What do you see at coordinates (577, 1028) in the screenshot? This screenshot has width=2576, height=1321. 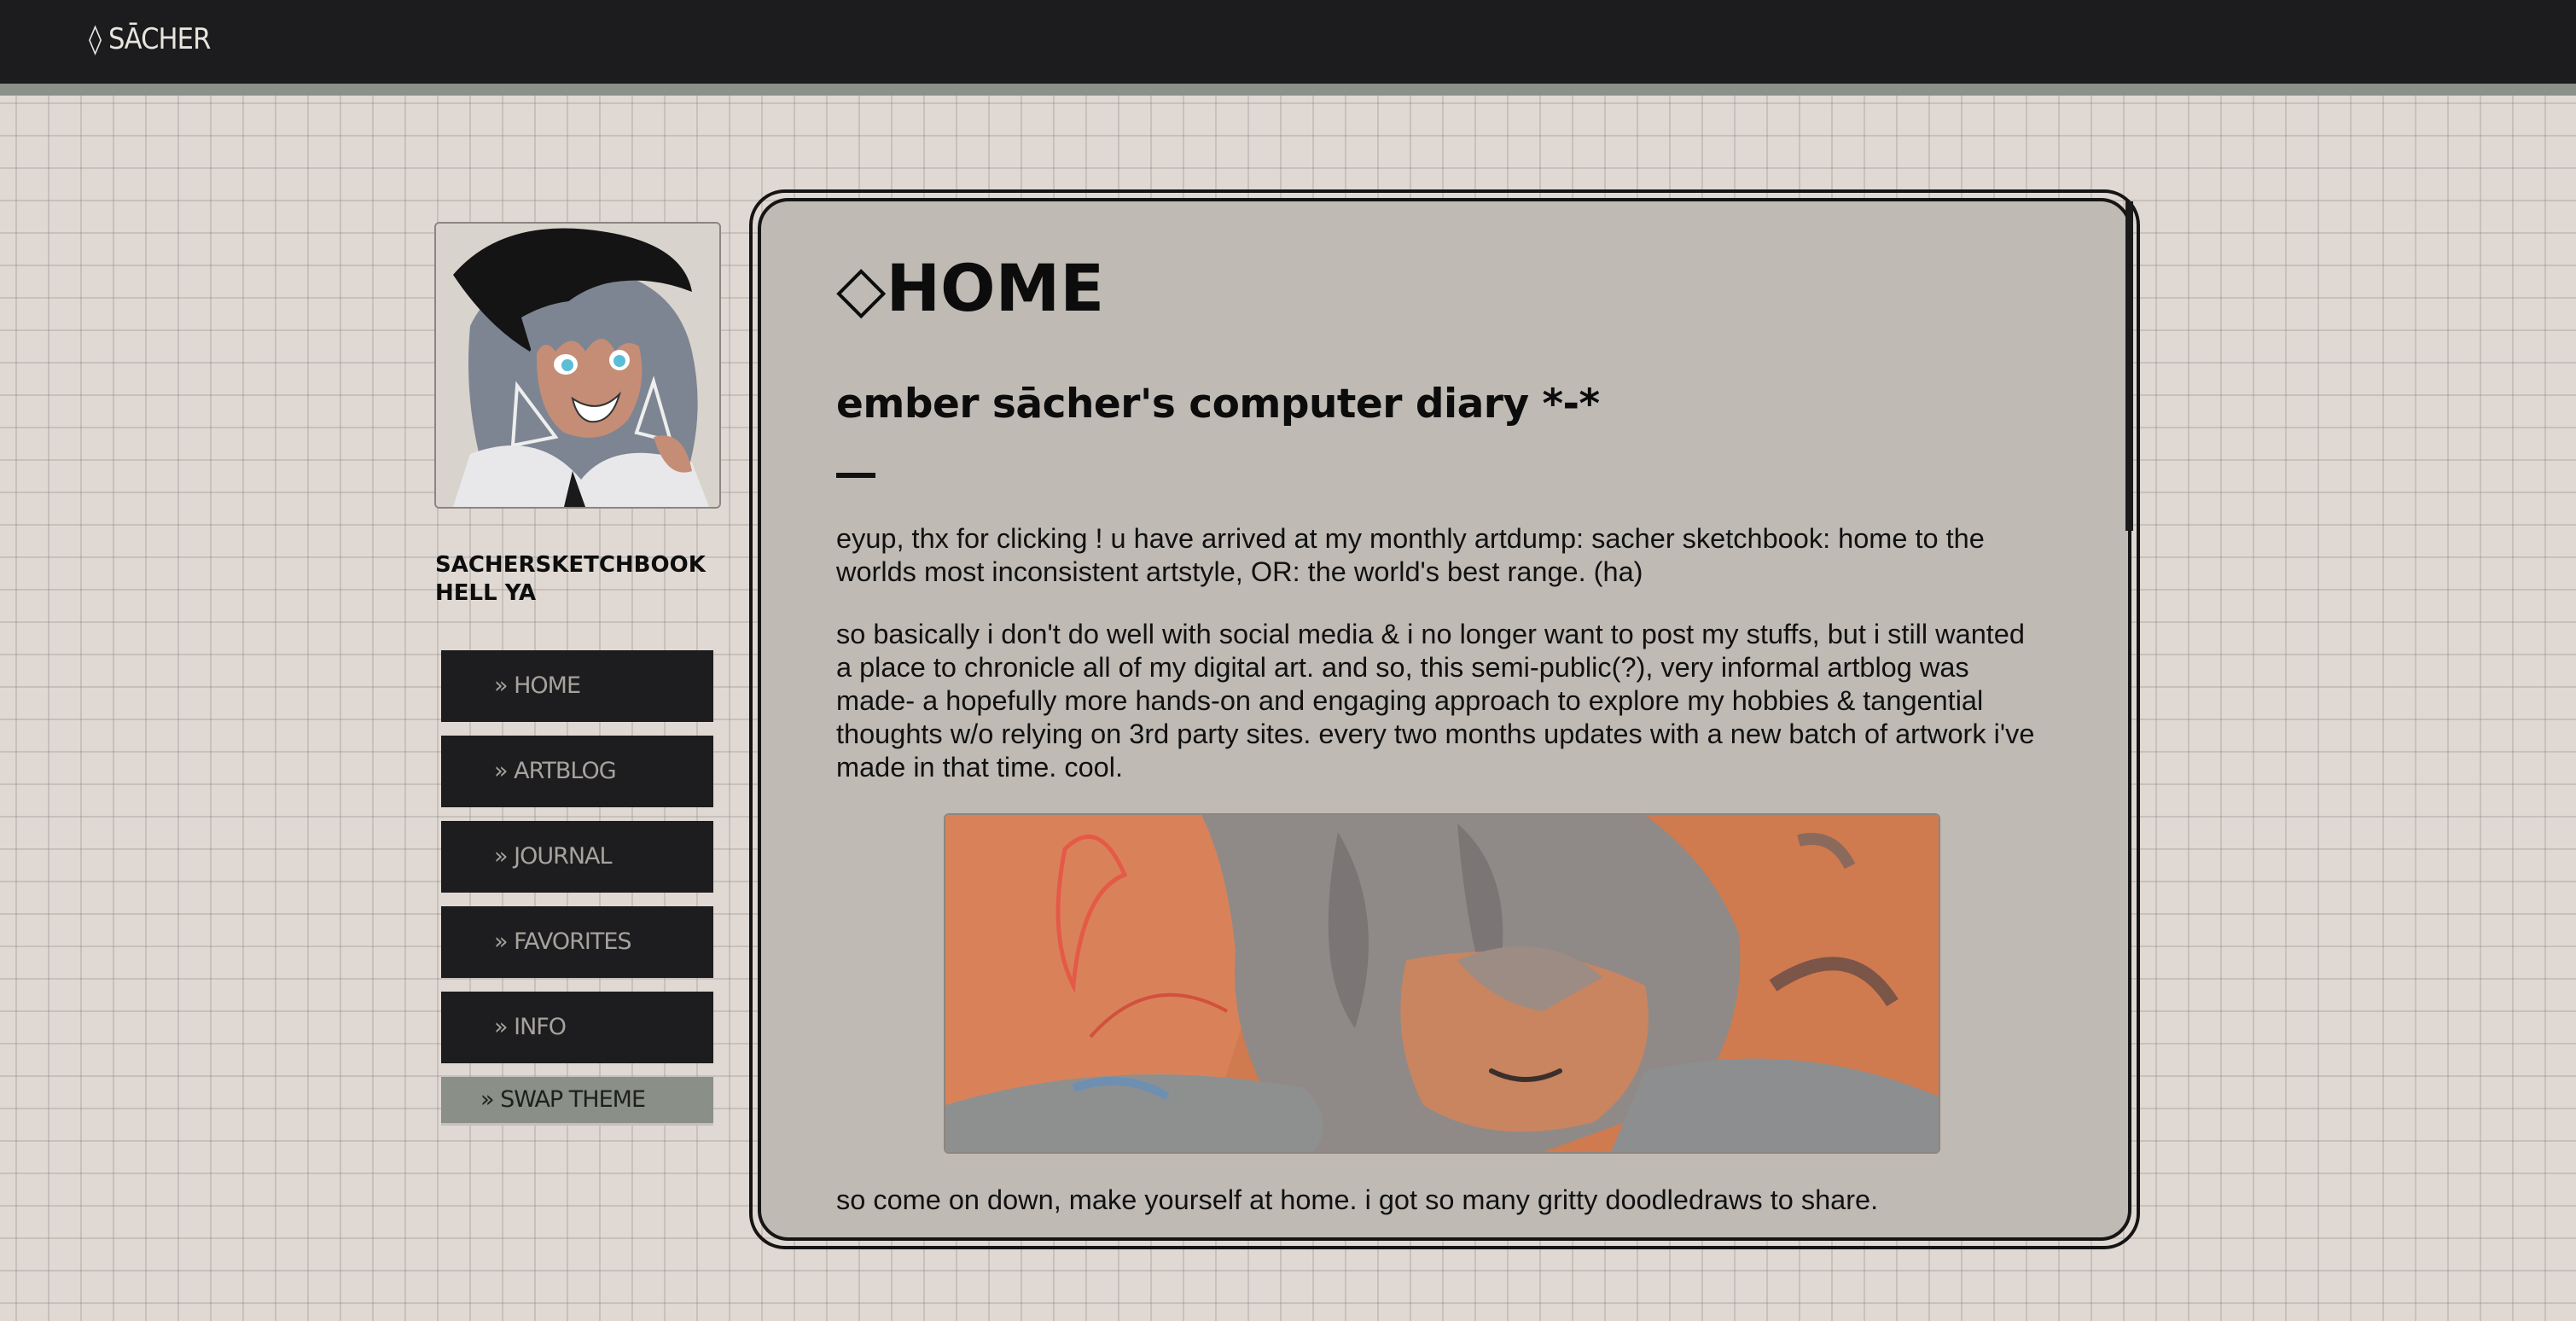 I see `nav-item-info: » INFO` at bounding box center [577, 1028].